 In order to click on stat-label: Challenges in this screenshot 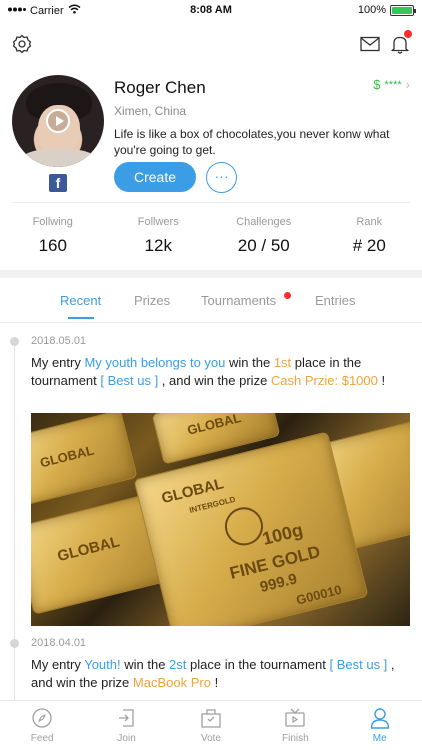, I will do `click(264, 222)`.